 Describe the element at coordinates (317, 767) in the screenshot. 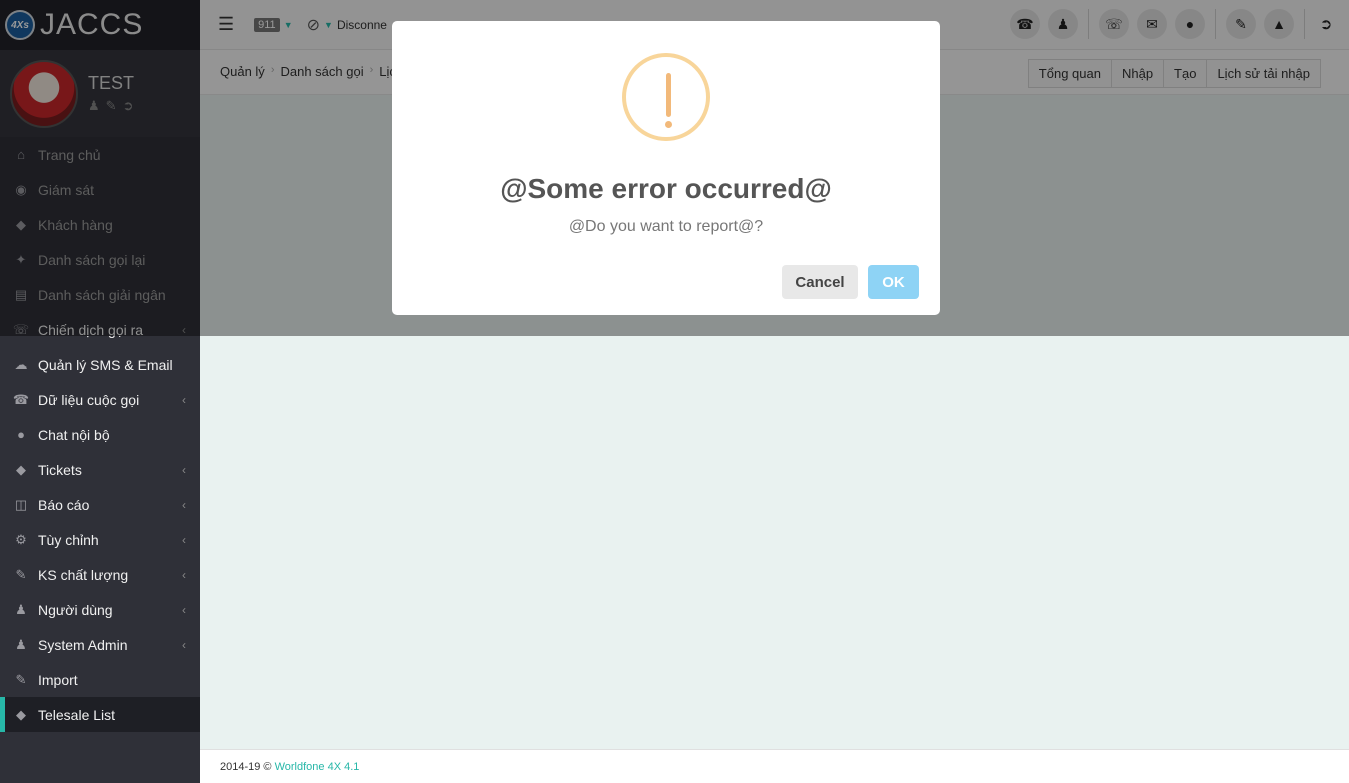

I see `footer-brand-link: Worldfone 4X 4.1` at that location.